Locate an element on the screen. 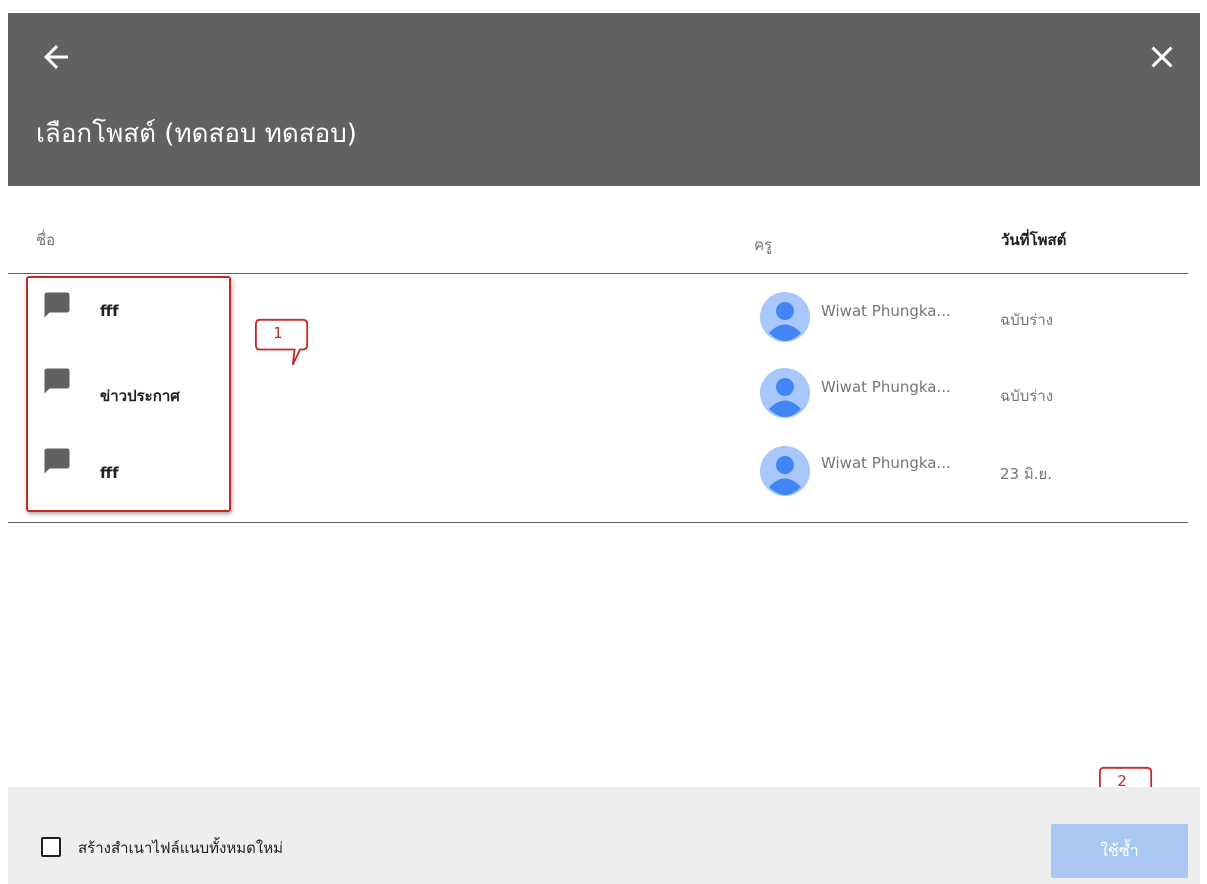 The image size is (1207, 884). copy-attachments-label: สร้างสำเนาไฟล์แนบทั้งหมดใหม่ is located at coordinates (180, 848).